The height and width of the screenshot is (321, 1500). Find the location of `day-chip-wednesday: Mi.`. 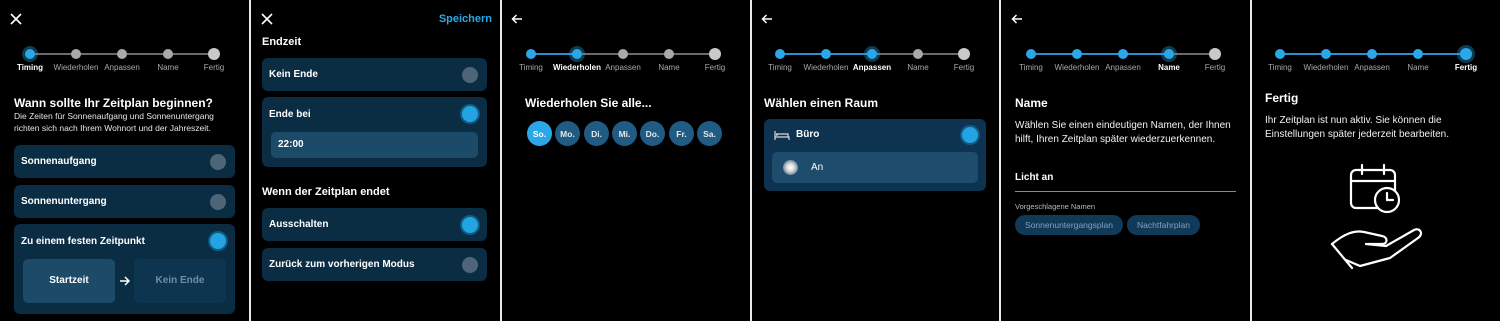

day-chip-wednesday: Mi. is located at coordinates (624, 133).